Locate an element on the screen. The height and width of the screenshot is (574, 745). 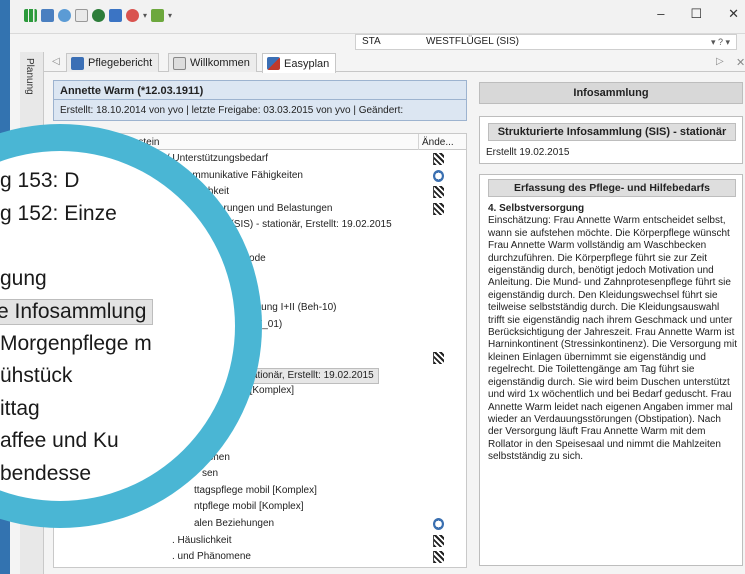
erfassung-title: Erfassung des Pflege- und Hilfebedarfs is located at coordinates (612, 188).